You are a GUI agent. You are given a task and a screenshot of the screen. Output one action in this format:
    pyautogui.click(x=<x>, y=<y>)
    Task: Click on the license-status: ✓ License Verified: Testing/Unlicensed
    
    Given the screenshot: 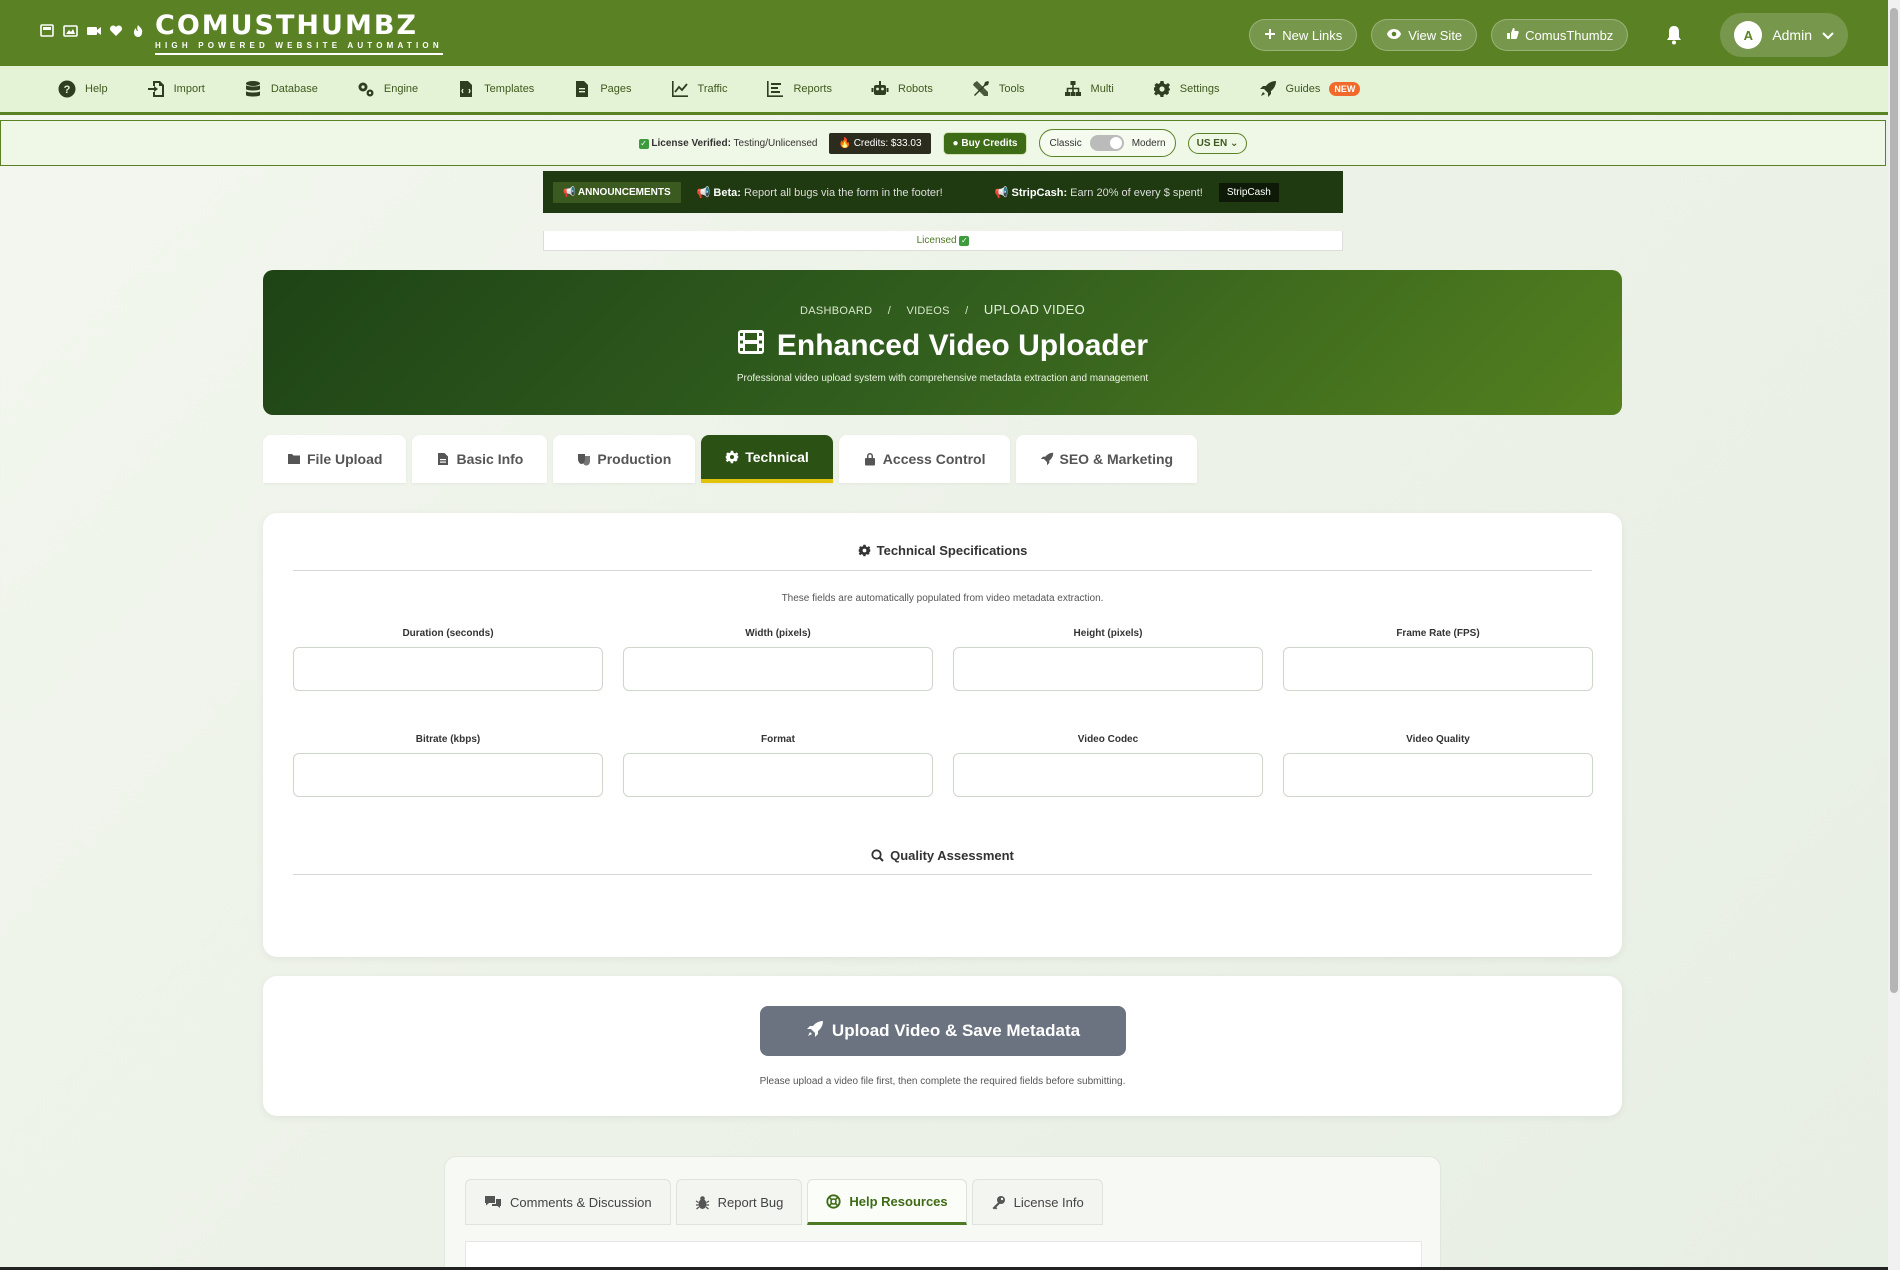 What is the action you would take?
    pyautogui.click(x=728, y=143)
    